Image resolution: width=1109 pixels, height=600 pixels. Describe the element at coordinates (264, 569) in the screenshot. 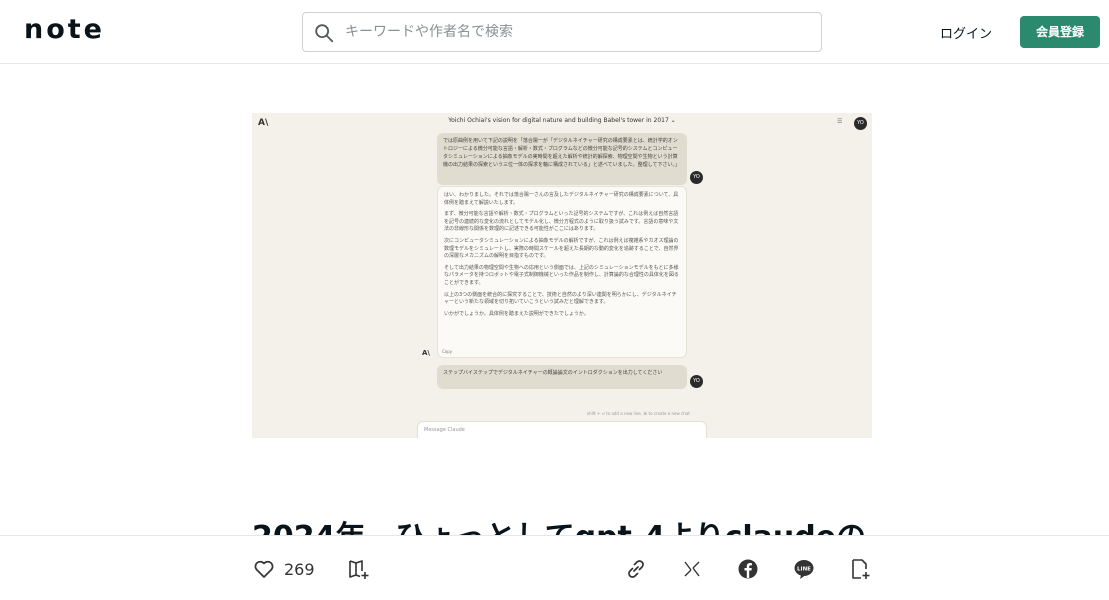

I see `heart-icon` at that location.